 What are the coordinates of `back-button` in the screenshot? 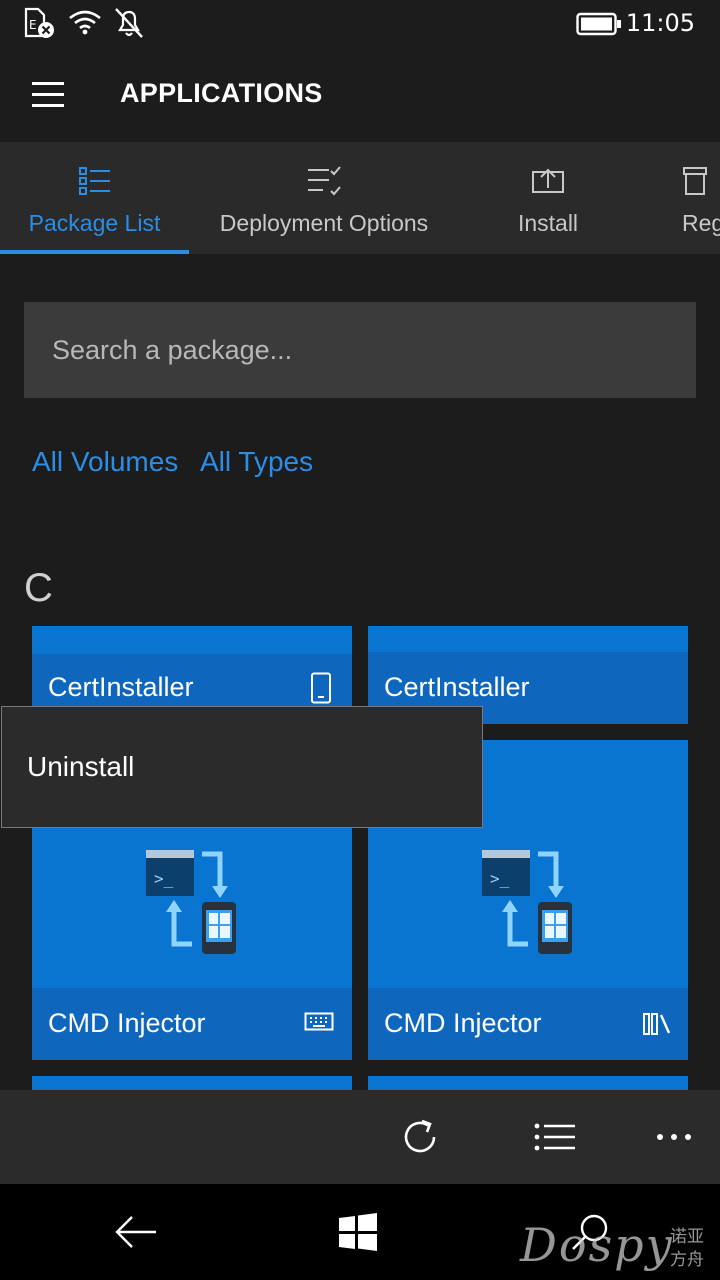 It's located at (136, 1232).